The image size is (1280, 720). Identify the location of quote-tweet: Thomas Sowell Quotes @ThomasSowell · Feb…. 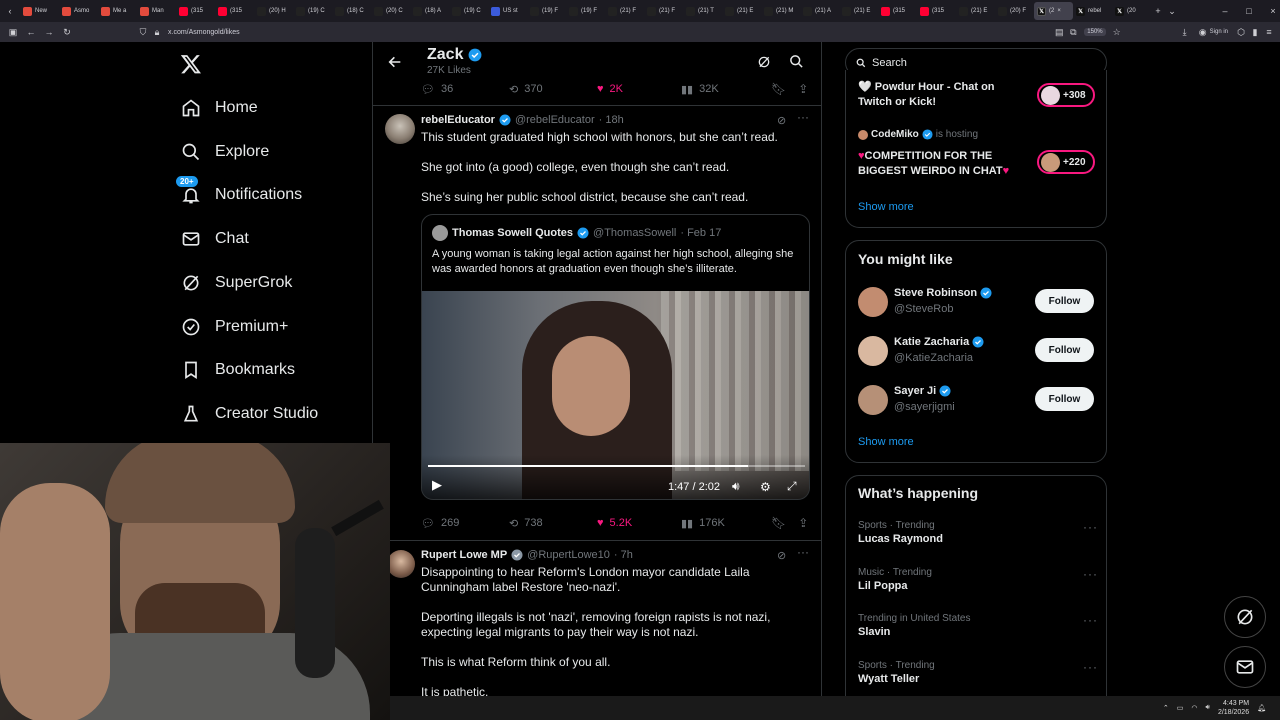
(615, 357).